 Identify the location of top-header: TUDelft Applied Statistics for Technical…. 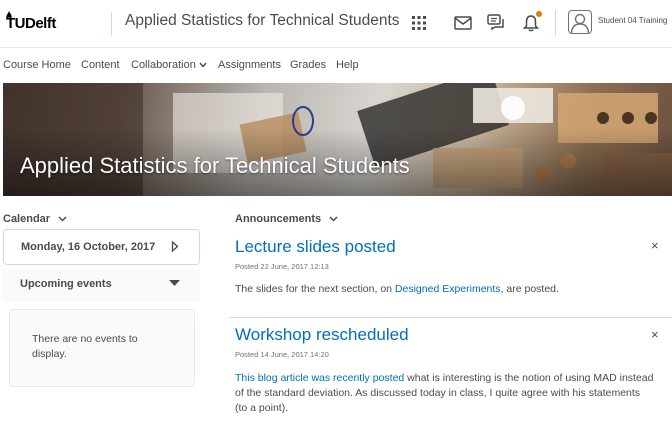
(336, 23).